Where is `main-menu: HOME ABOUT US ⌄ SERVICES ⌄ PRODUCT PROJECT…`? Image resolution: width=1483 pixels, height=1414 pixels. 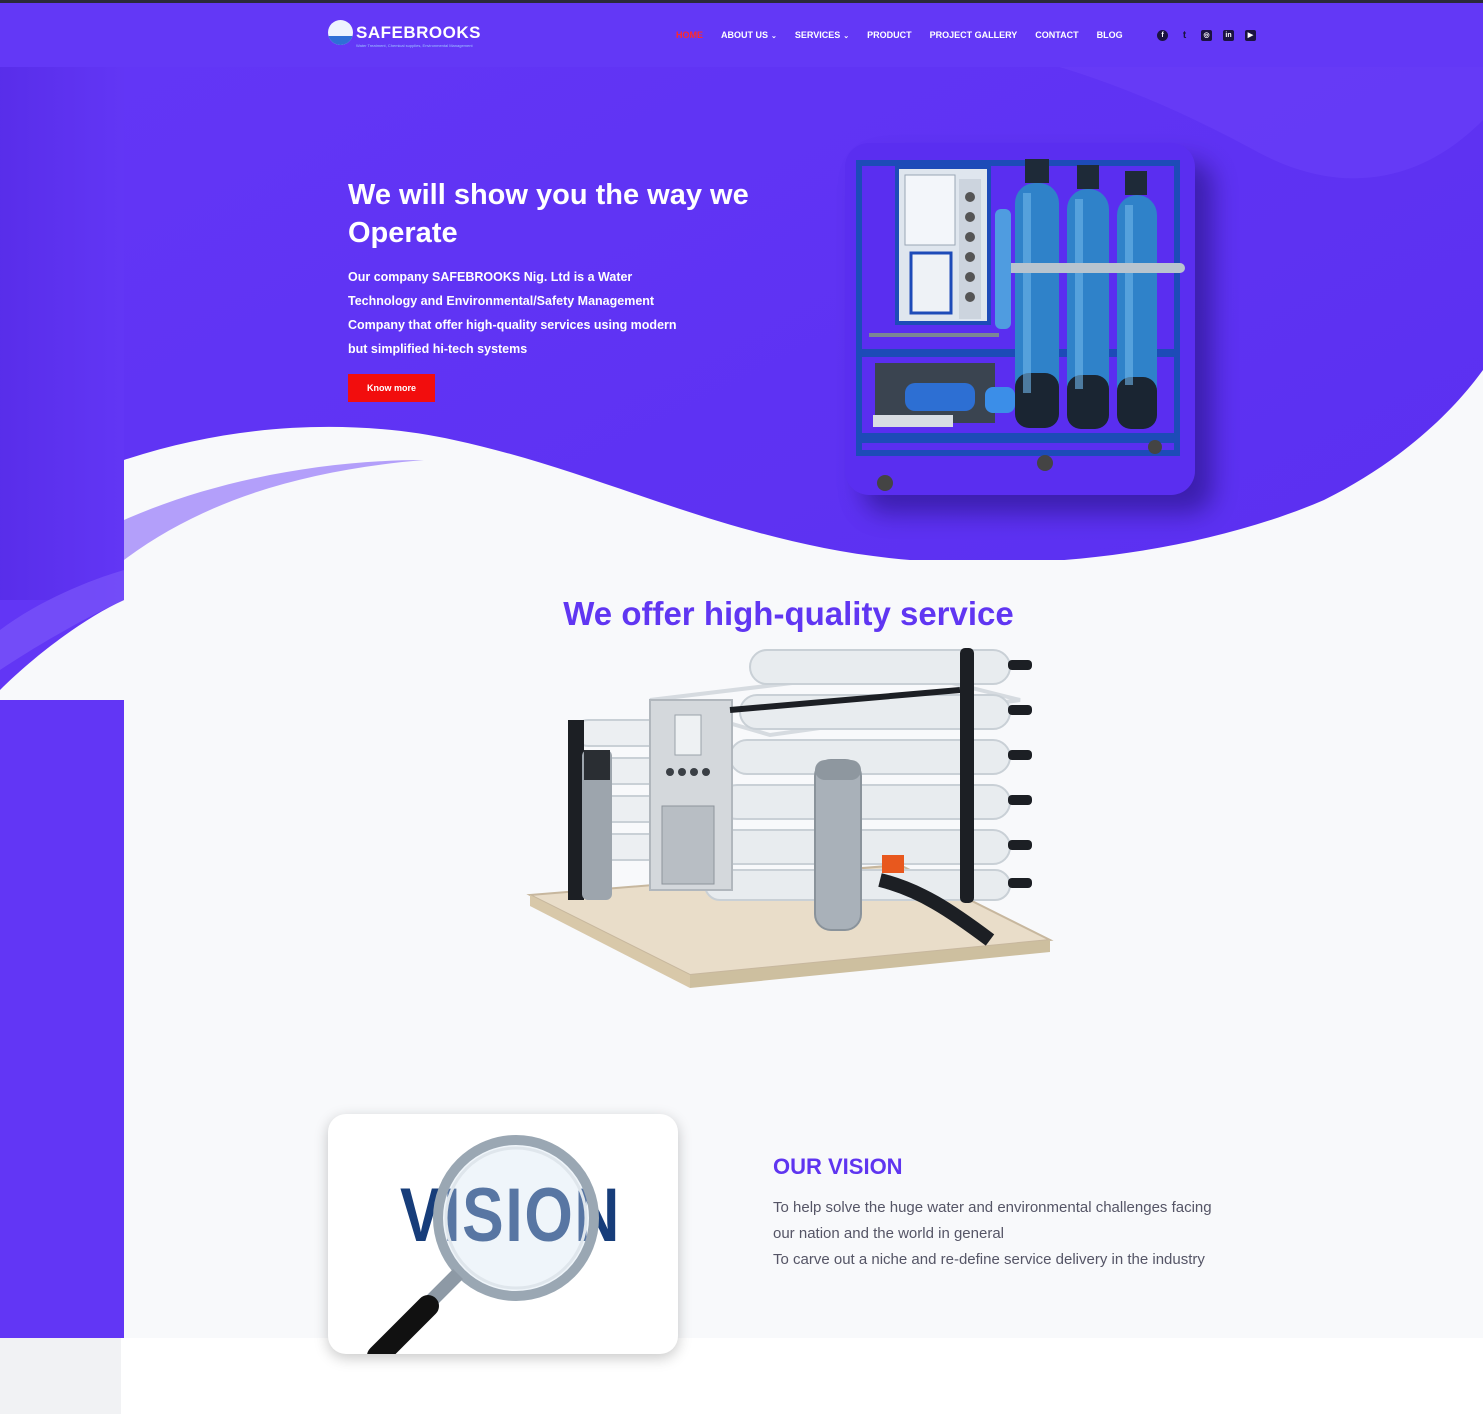 main-menu: HOME ABOUT US ⌄ SERVICES ⌄ PRODUCT PROJECT… is located at coordinates (899, 35).